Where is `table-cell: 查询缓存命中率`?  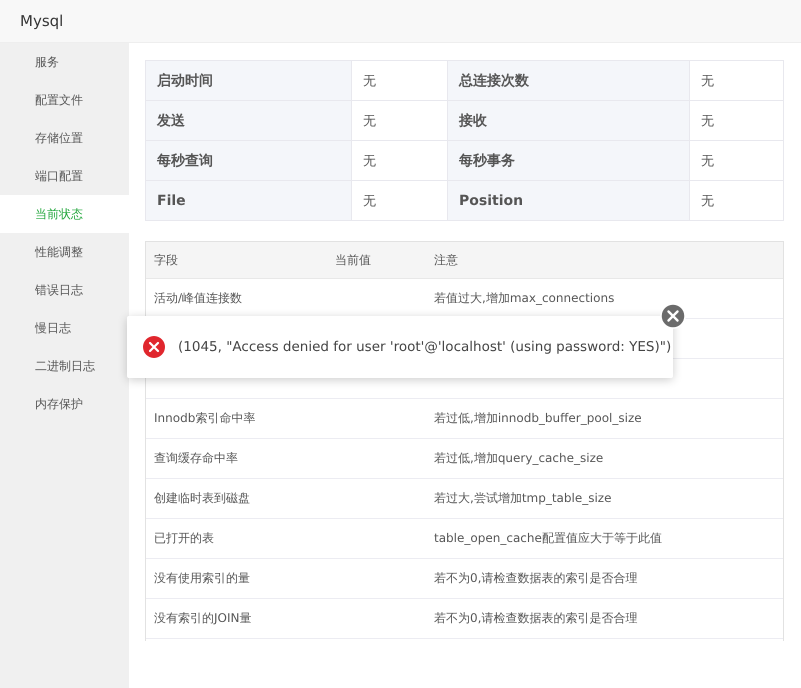
table-cell: 查询缓存命中率 is located at coordinates (196, 458).